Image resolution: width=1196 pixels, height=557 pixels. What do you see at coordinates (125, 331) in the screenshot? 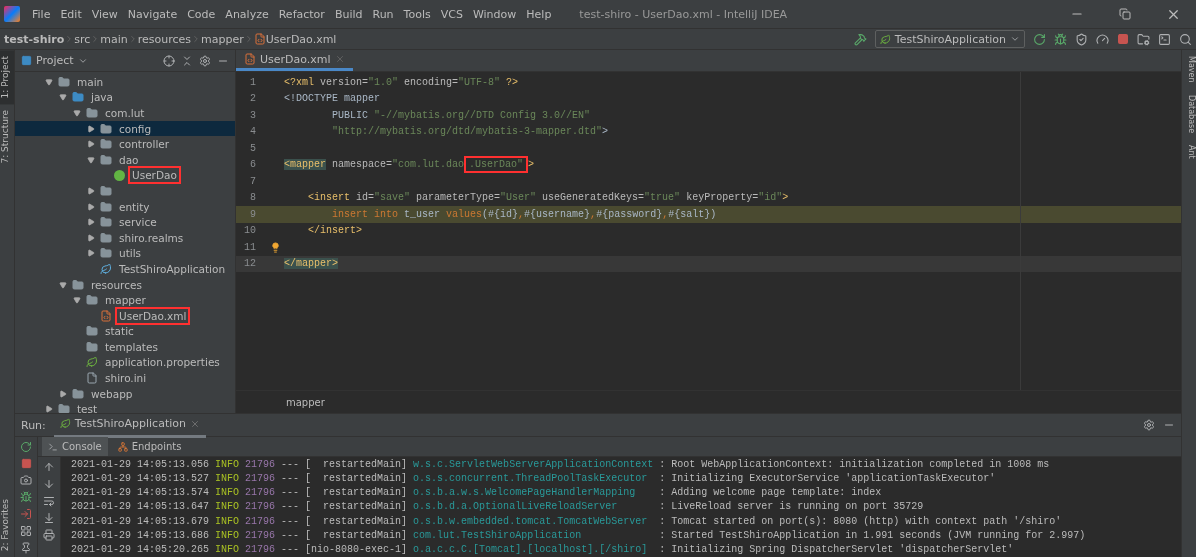
I see `tree-row: static` at bounding box center [125, 331].